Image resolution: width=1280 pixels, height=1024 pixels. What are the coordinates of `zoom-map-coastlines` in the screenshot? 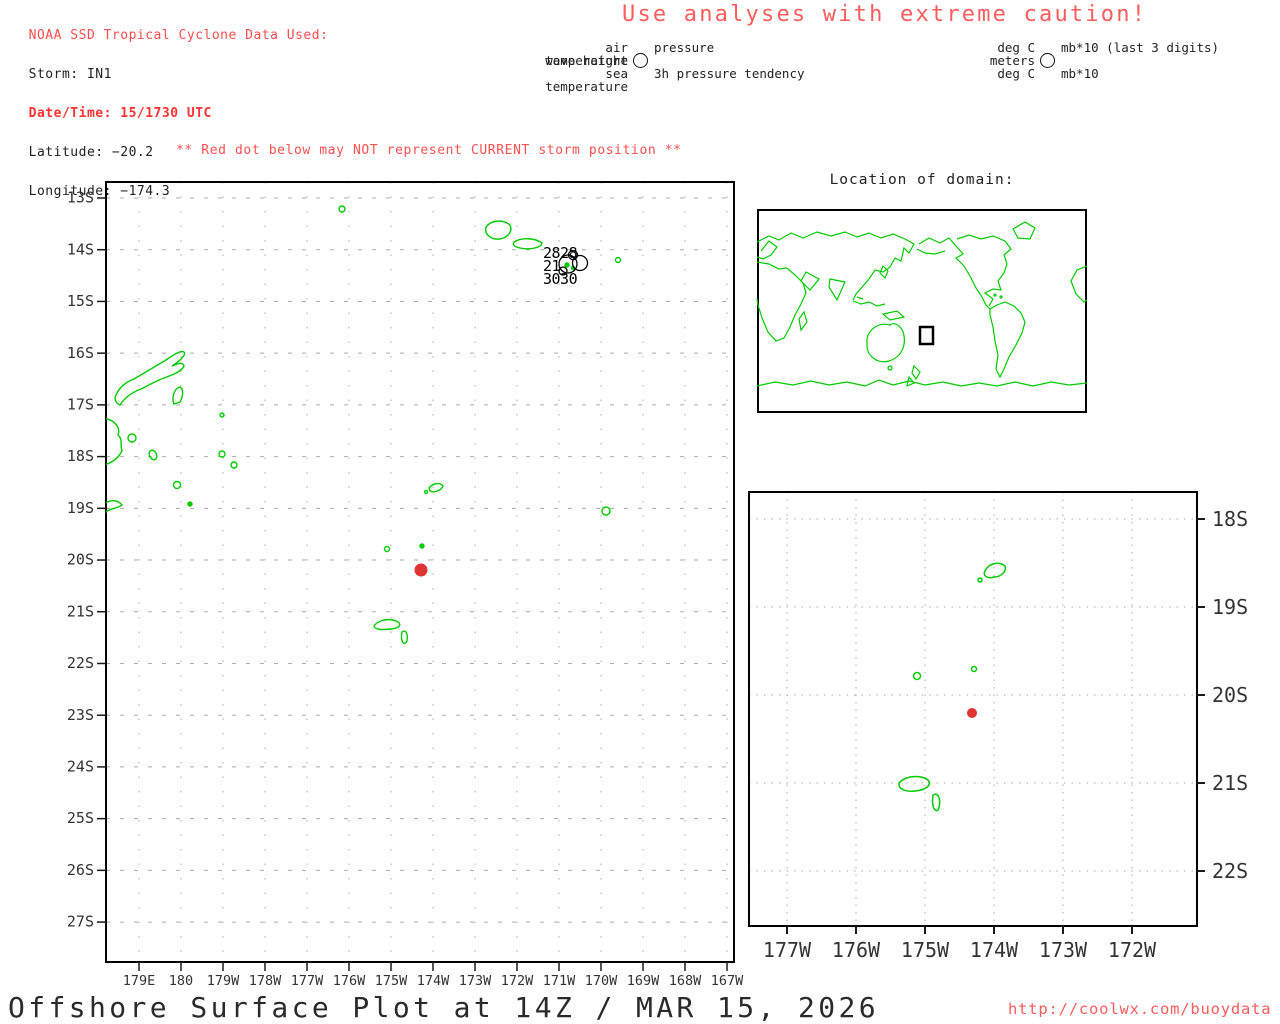 It's located at (952, 687).